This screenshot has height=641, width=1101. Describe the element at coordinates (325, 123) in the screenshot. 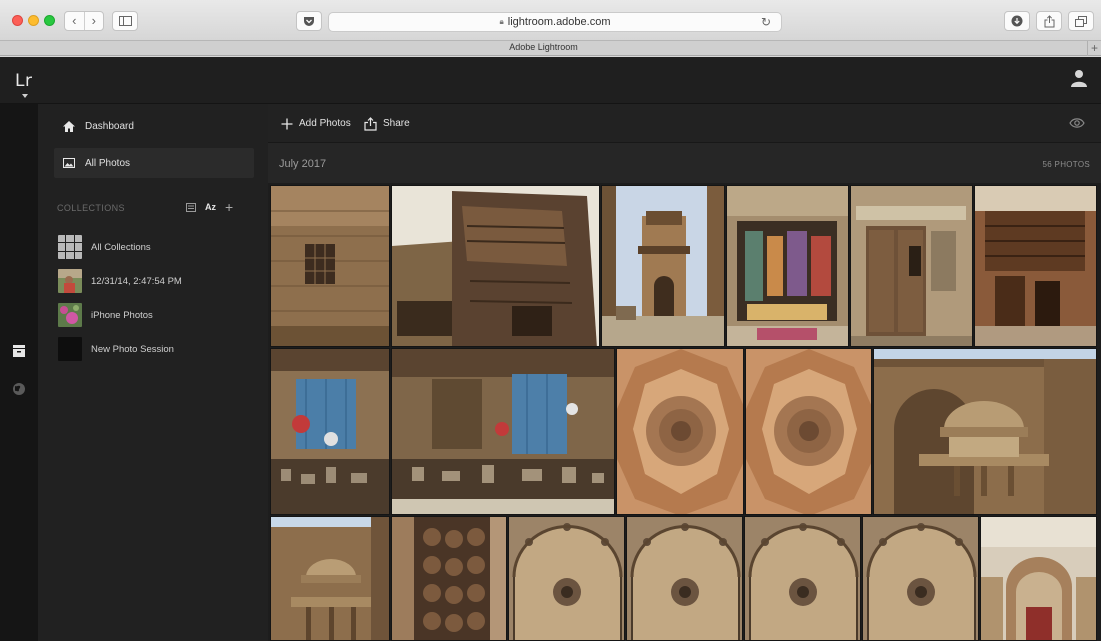

I see `add-photos-label: Add Photos` at that location.